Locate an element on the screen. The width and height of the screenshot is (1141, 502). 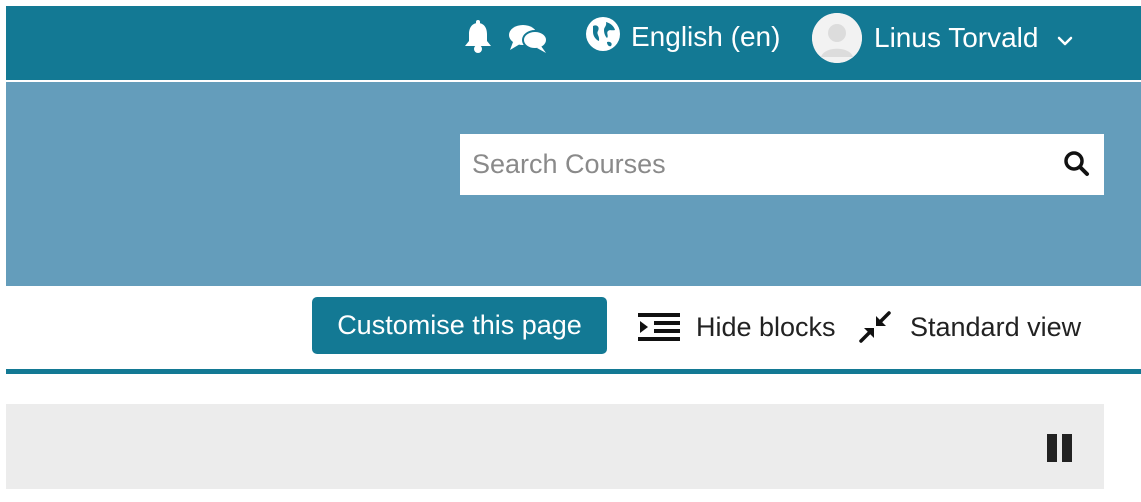
language-menu: English (en) is located at coordinates (683, 37).